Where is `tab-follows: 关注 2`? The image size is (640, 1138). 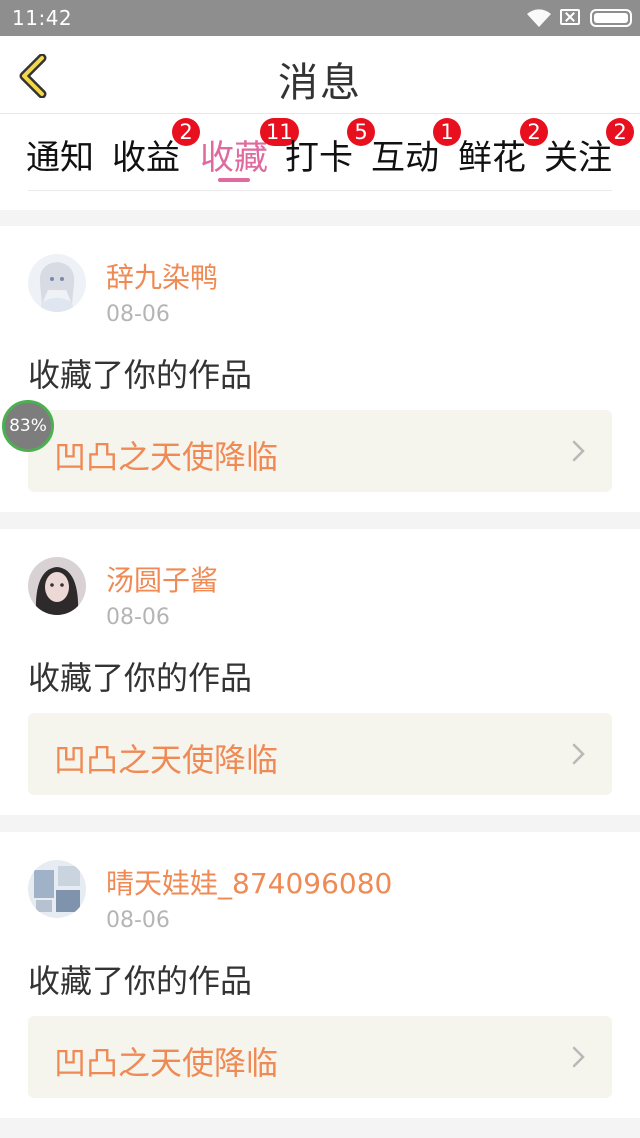 tab-follows: 关注 2 is located at coordinates (589, 148).